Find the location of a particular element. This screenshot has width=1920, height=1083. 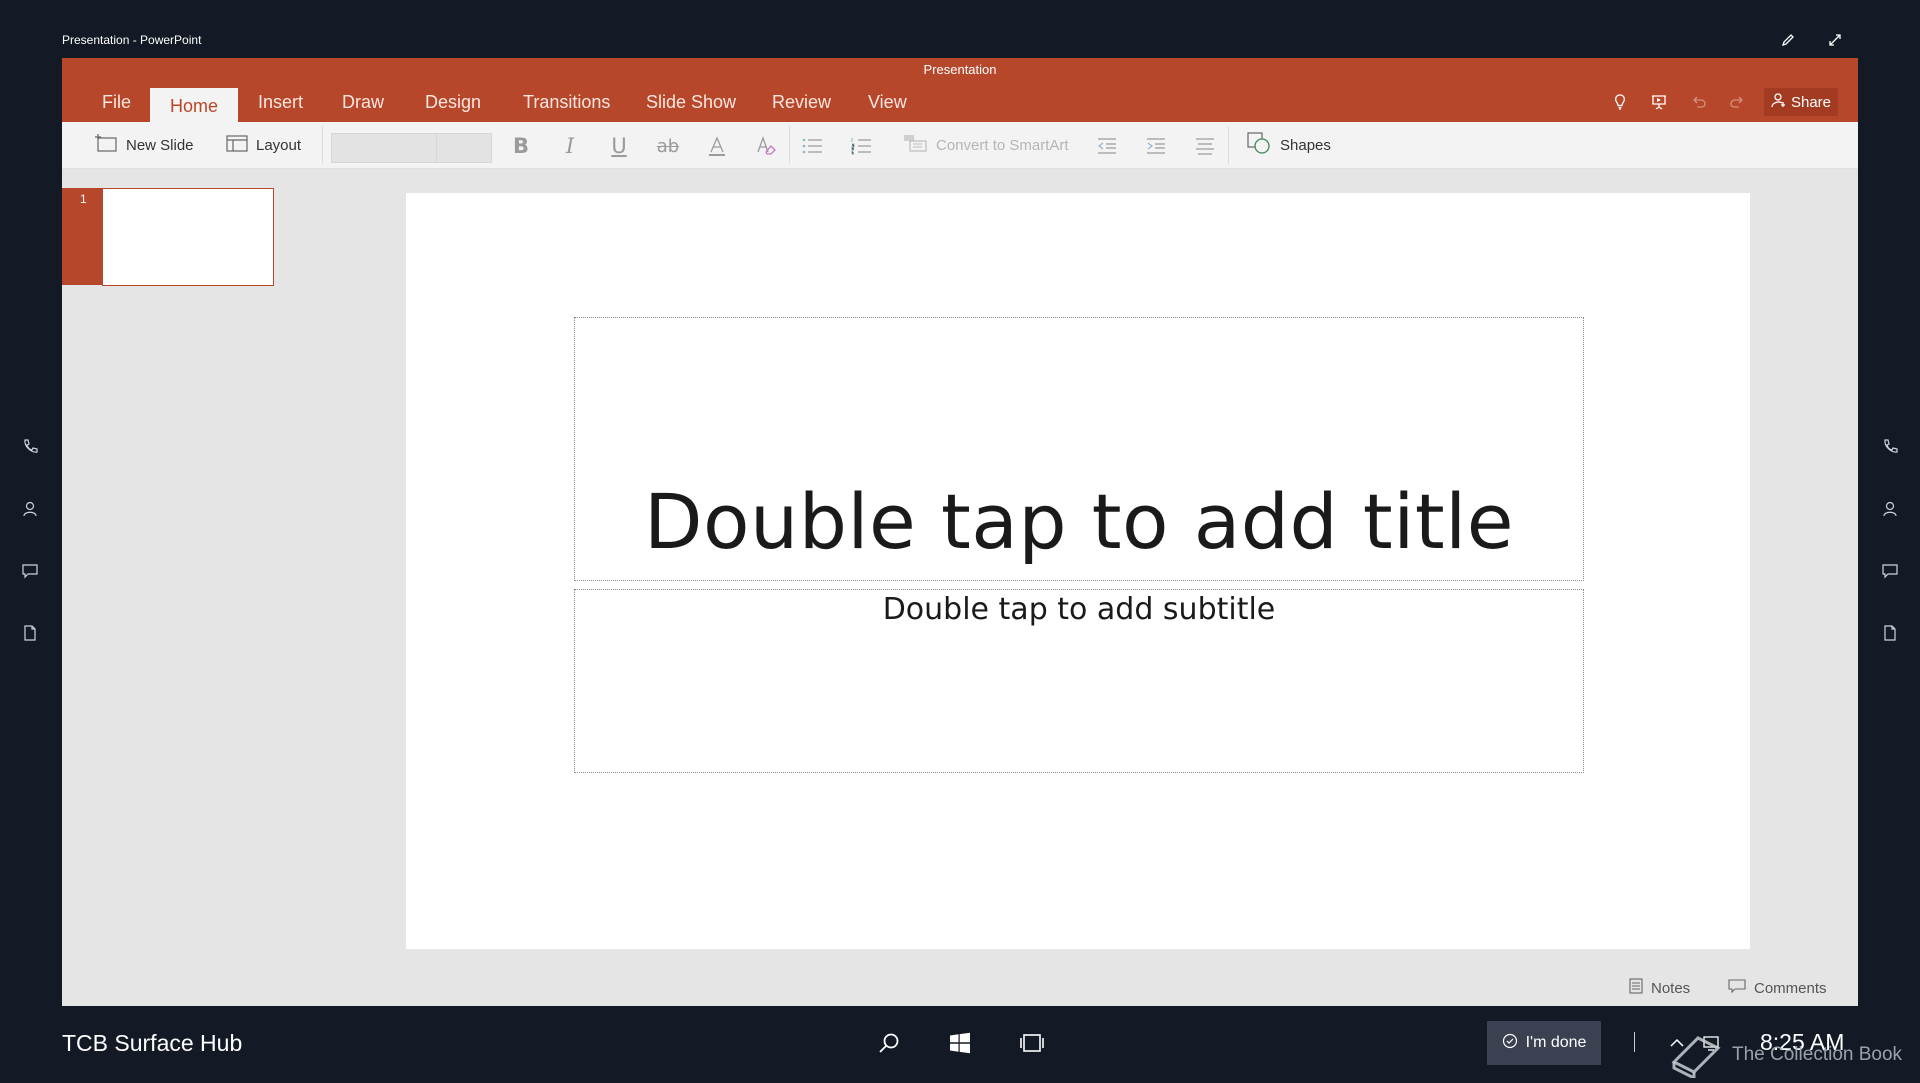

new-slide-icon is located at coordinates (106, 145).